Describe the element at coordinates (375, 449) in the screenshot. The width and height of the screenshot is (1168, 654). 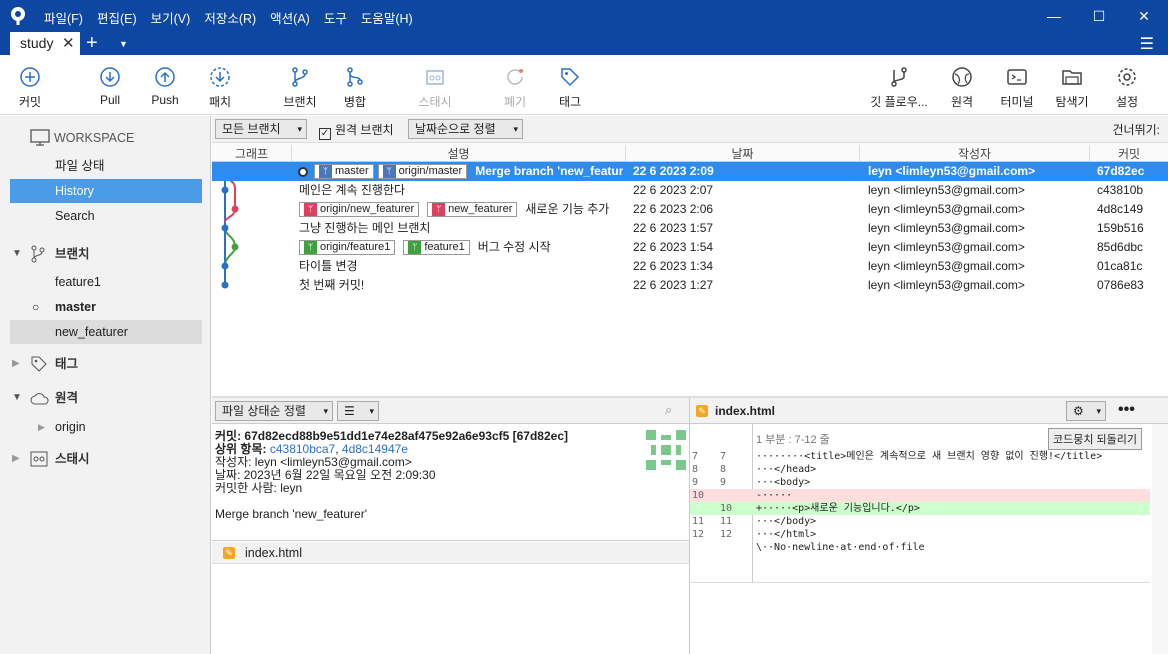
I see `parent-link: 4d8c14947e` at that location.